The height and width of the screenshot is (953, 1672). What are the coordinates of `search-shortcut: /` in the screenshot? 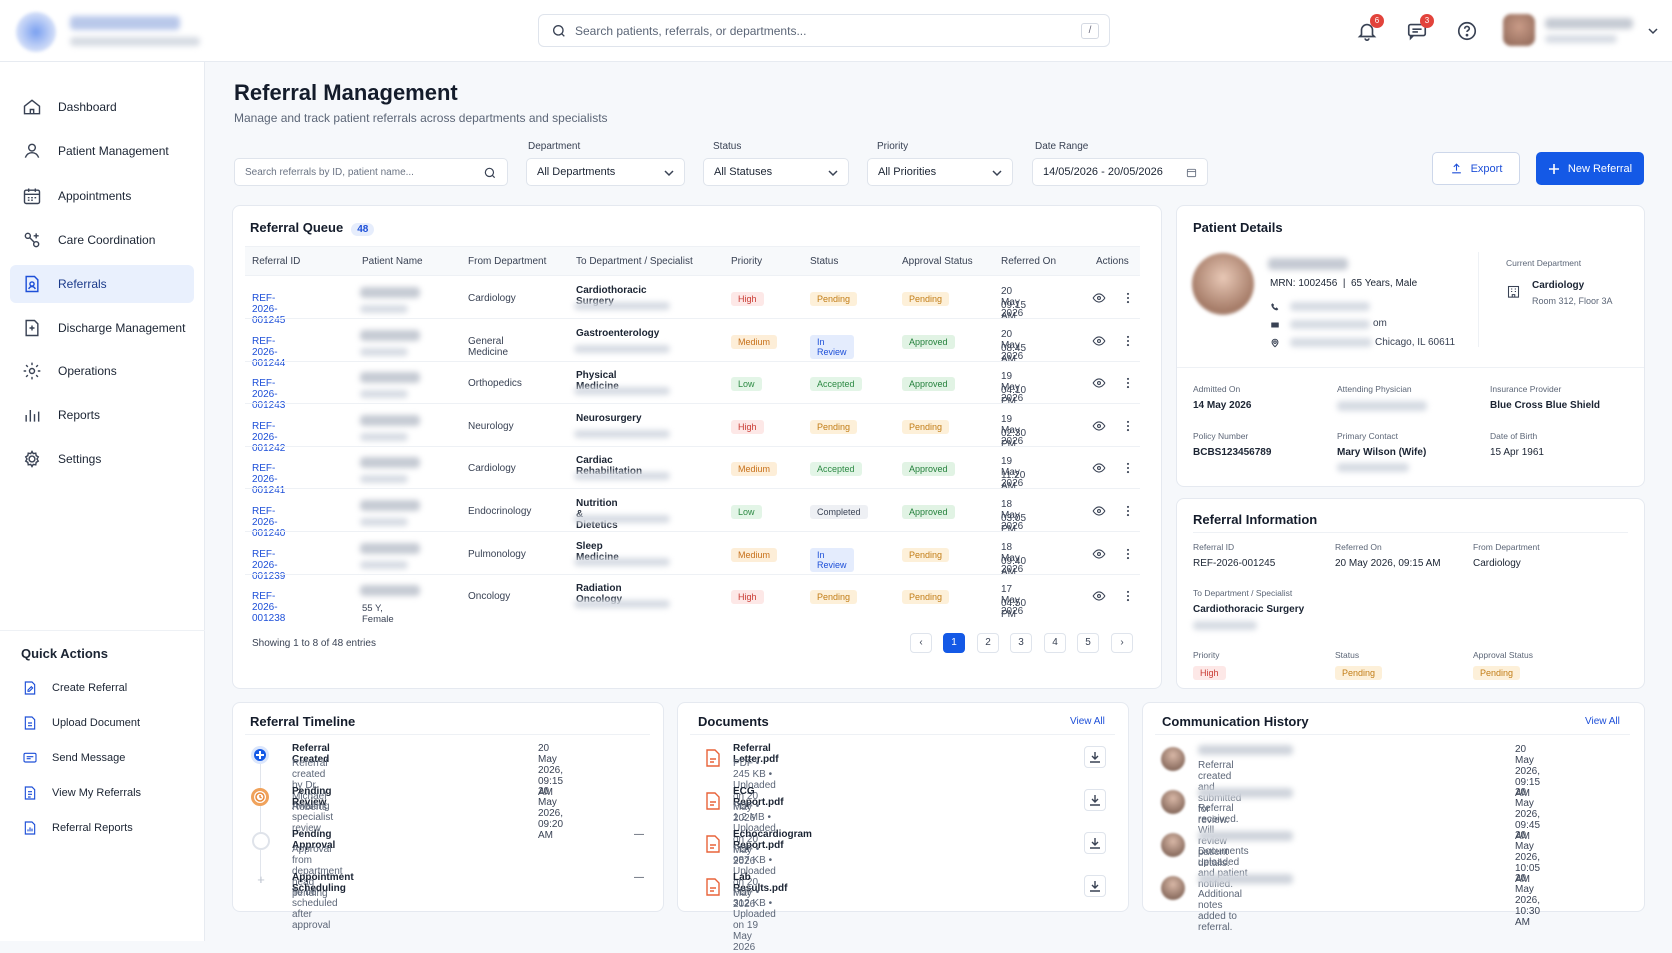 It's located at (1090, 31).